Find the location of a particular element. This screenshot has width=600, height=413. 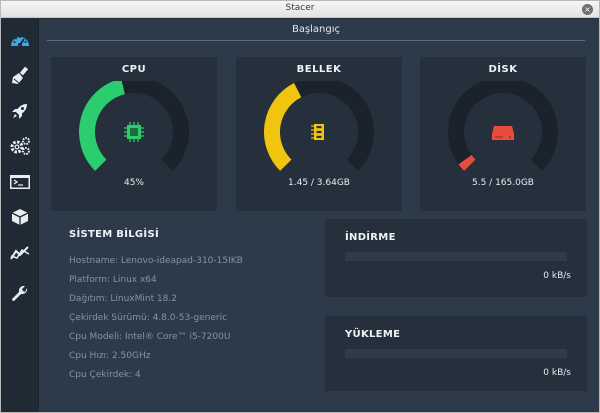

download-title: İNDİRME is located at coordinates (370, 237).